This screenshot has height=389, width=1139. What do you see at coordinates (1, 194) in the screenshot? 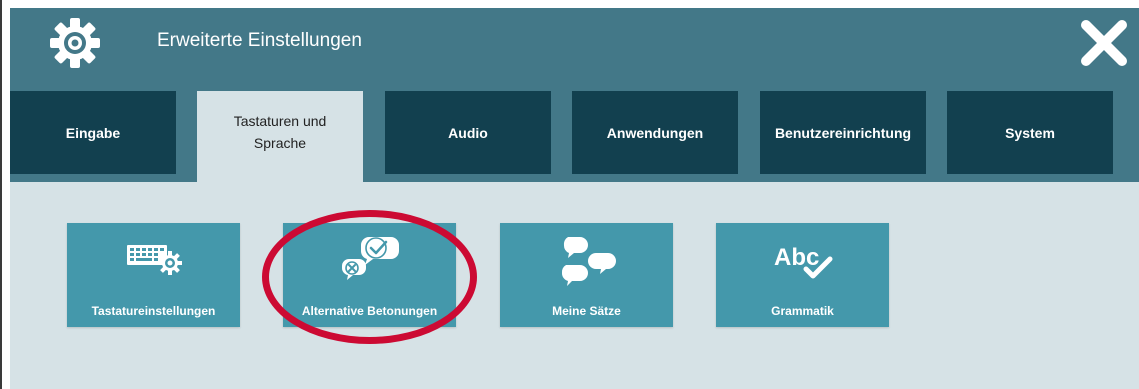
I see `window-edge` at bounding box center [1, 194].